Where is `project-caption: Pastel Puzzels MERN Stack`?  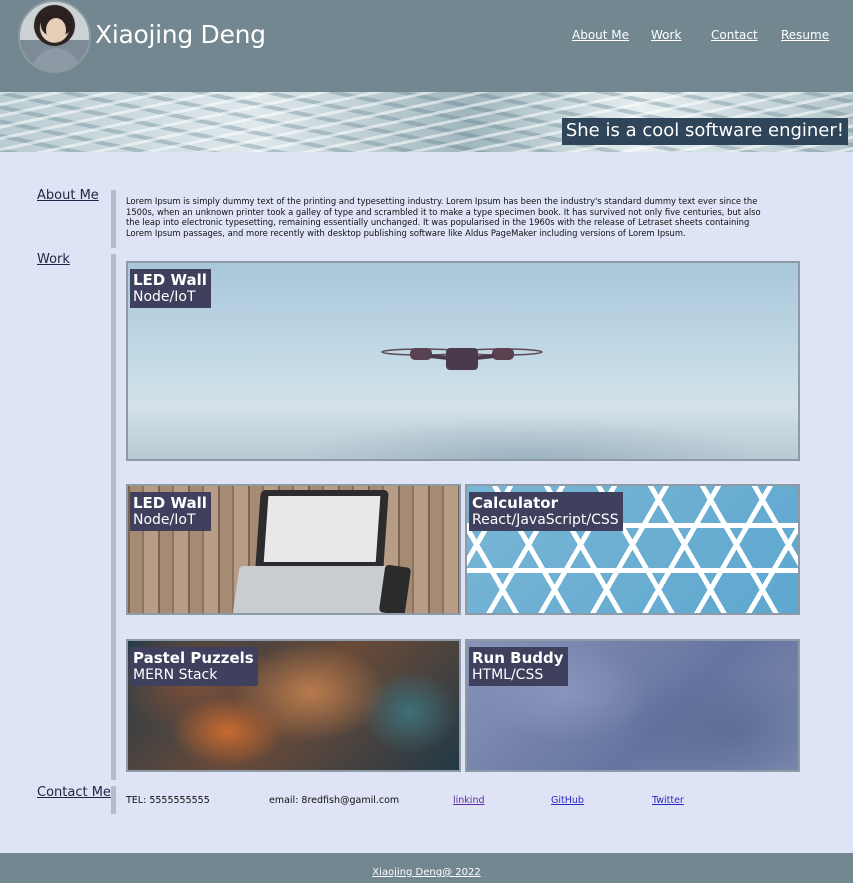 project-caption: Pastel Puzzels MERN Stack is located at coordinates (194, 666).